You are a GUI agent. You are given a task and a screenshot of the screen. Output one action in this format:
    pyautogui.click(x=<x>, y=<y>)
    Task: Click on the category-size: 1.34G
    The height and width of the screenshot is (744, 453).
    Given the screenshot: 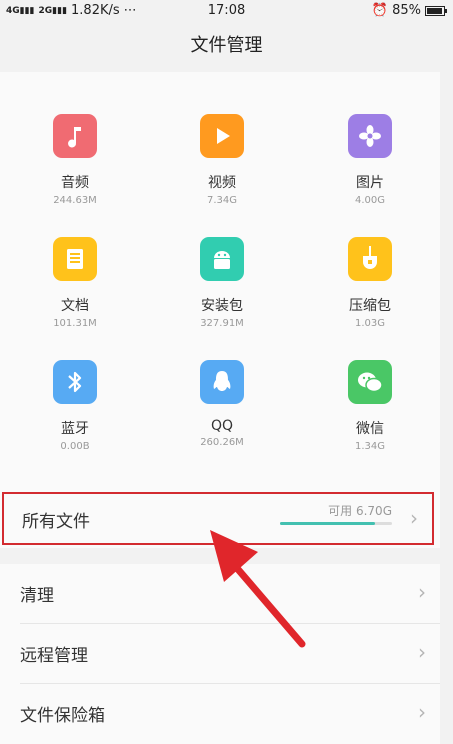 What is the action you would take?
    pyautogui.click(x=369, y=446)
    